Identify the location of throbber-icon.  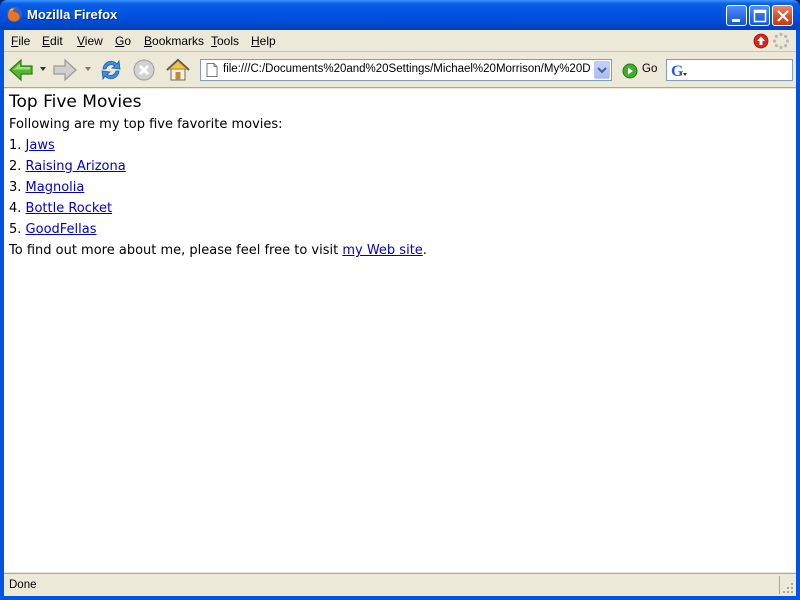
(781, 41).